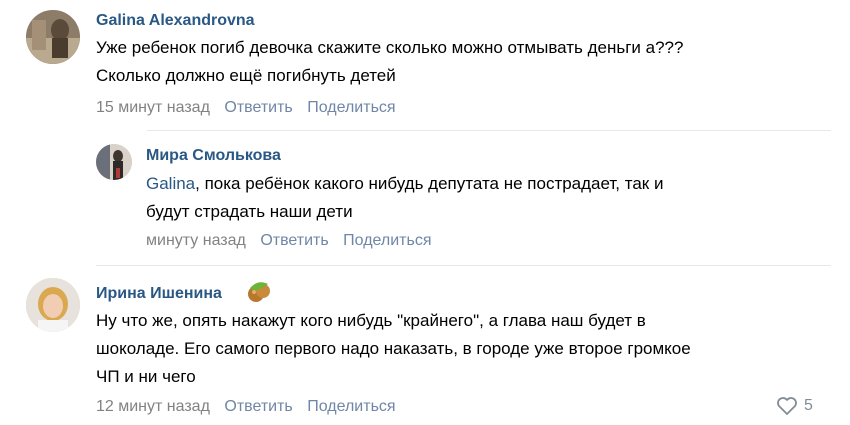 The width and height of the screenshot is (850, 425). I want to click on comment-author: Ирина Ишенина, so click(159, 294).